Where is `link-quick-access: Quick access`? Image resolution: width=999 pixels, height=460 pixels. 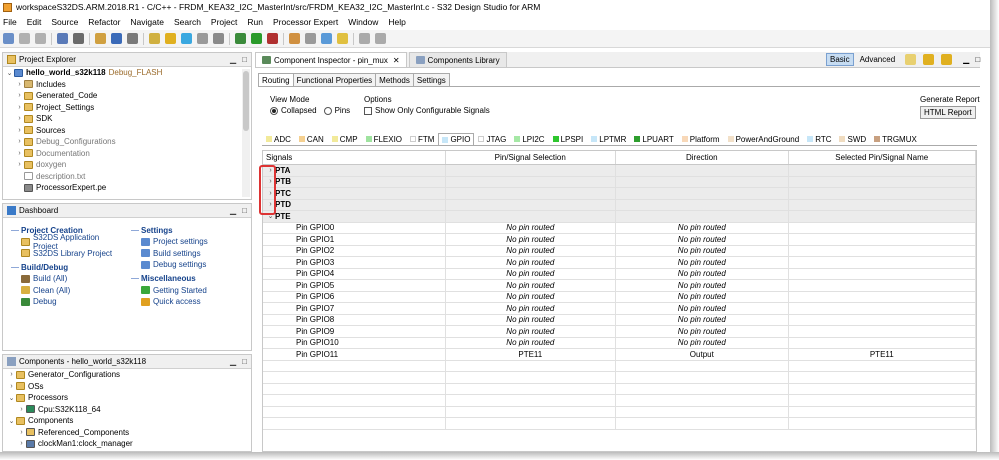 link-quick-access: Quick access is located at coordinates (188, 302).